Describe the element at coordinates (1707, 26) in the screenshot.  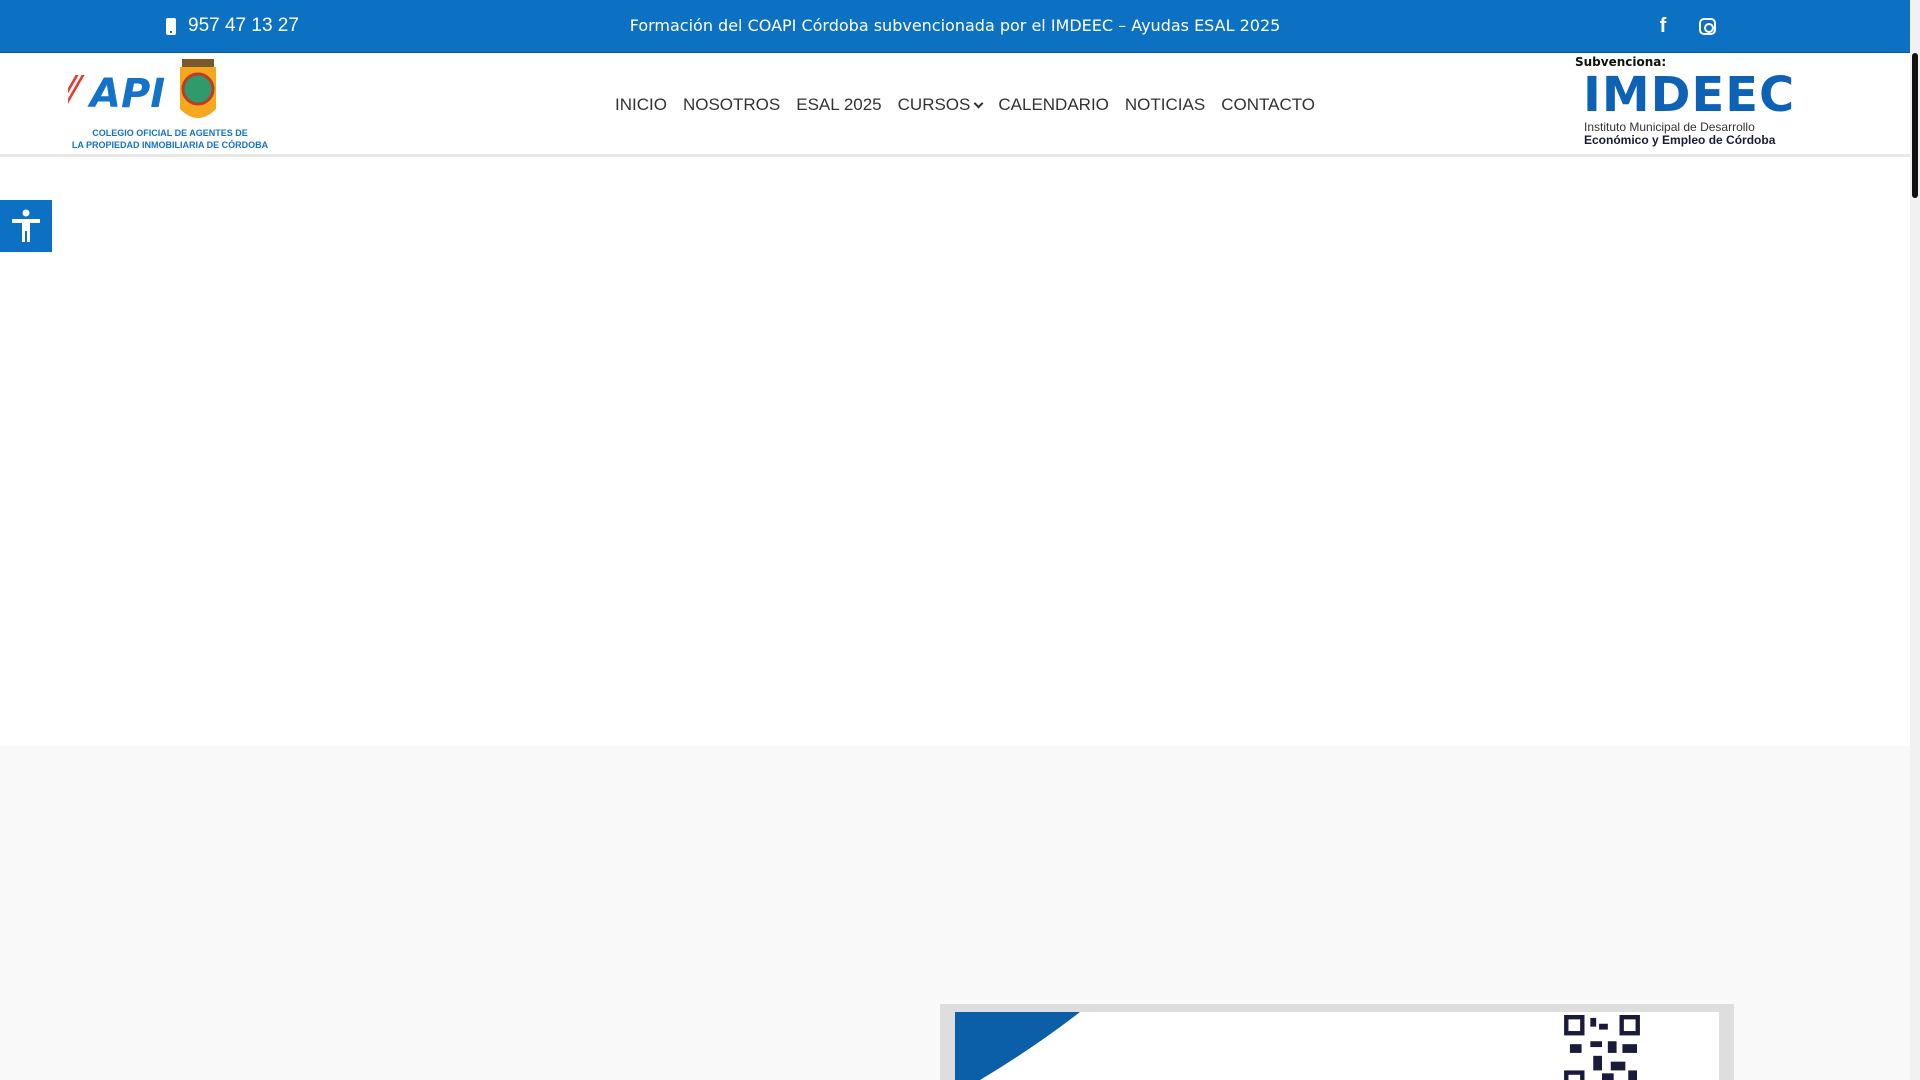
I see `instagram-icon` at that location.